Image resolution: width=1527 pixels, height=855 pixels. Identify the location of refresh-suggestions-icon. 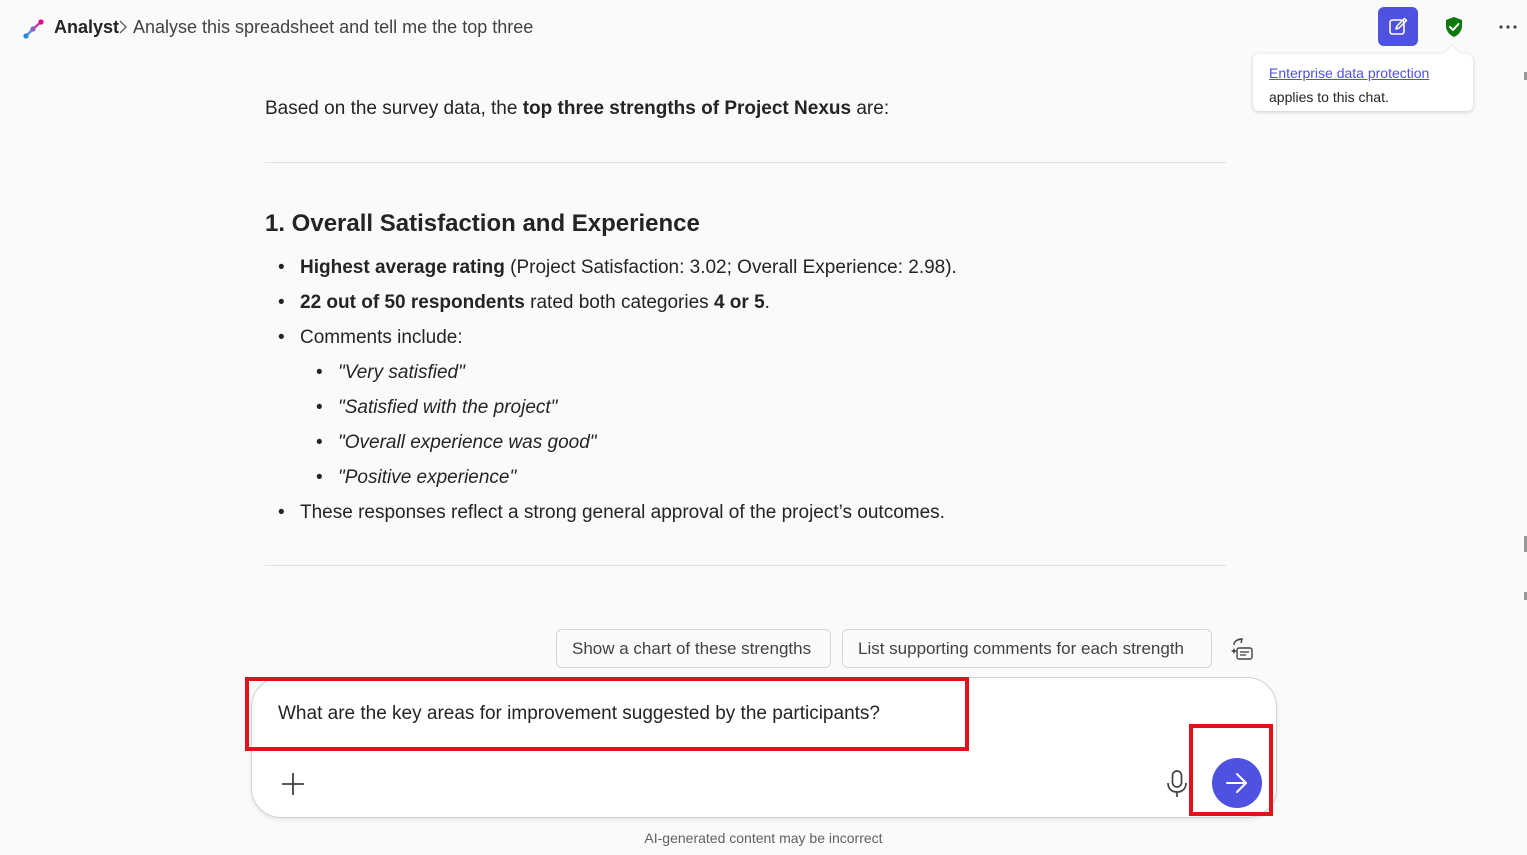
(1242, 649).